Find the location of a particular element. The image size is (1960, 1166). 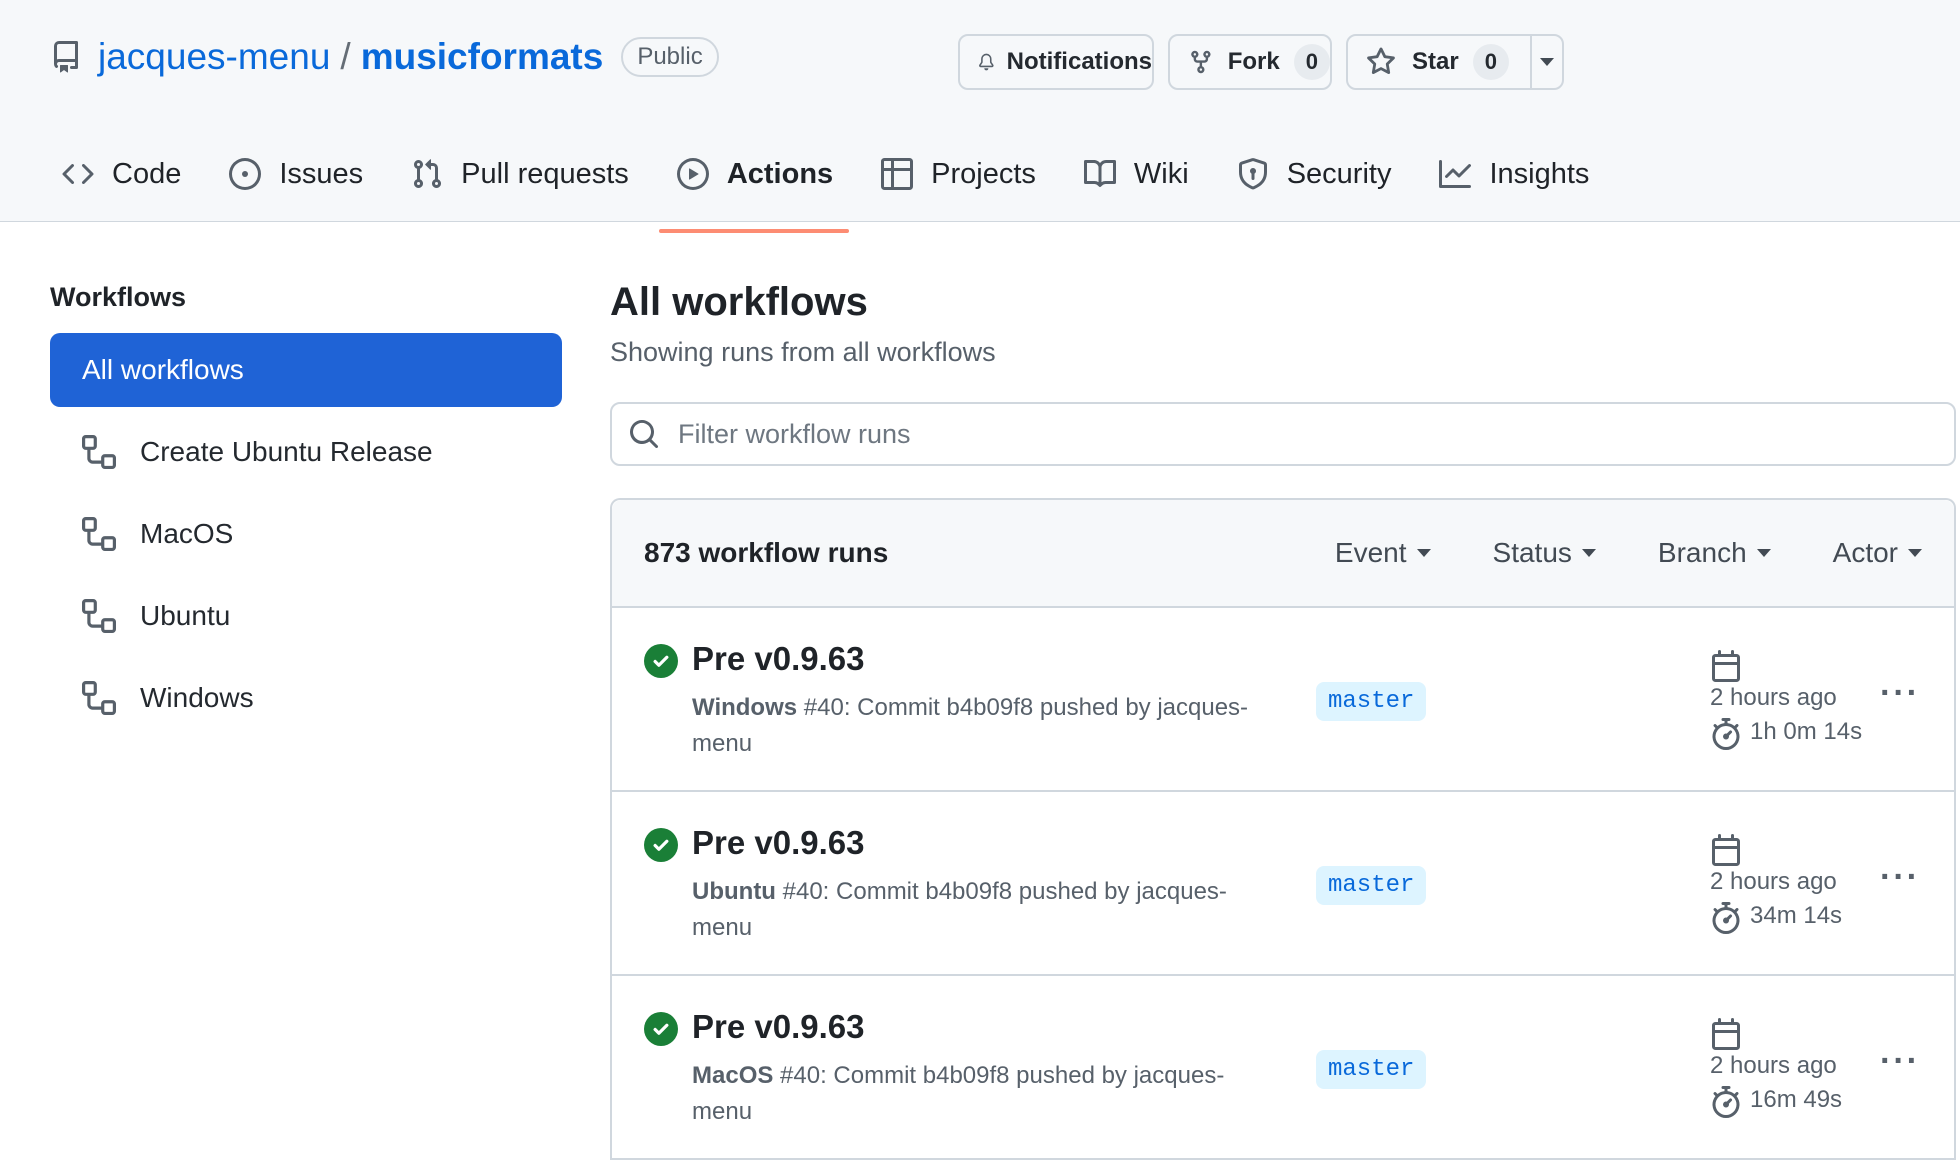

runs-count: 873 workflow runs is located at coordinates (766, 552).